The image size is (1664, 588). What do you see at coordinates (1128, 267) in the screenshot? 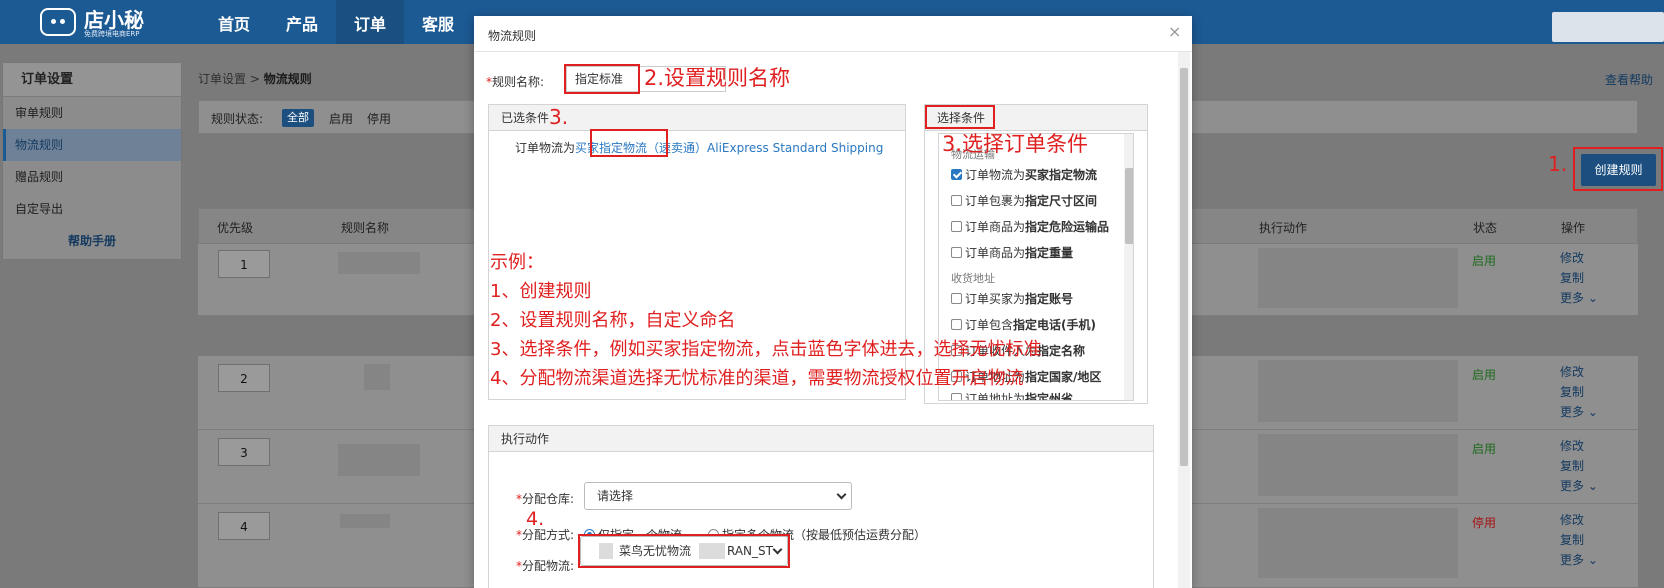
I see `condition-scrollbar` at bounding box center [1128, 267].